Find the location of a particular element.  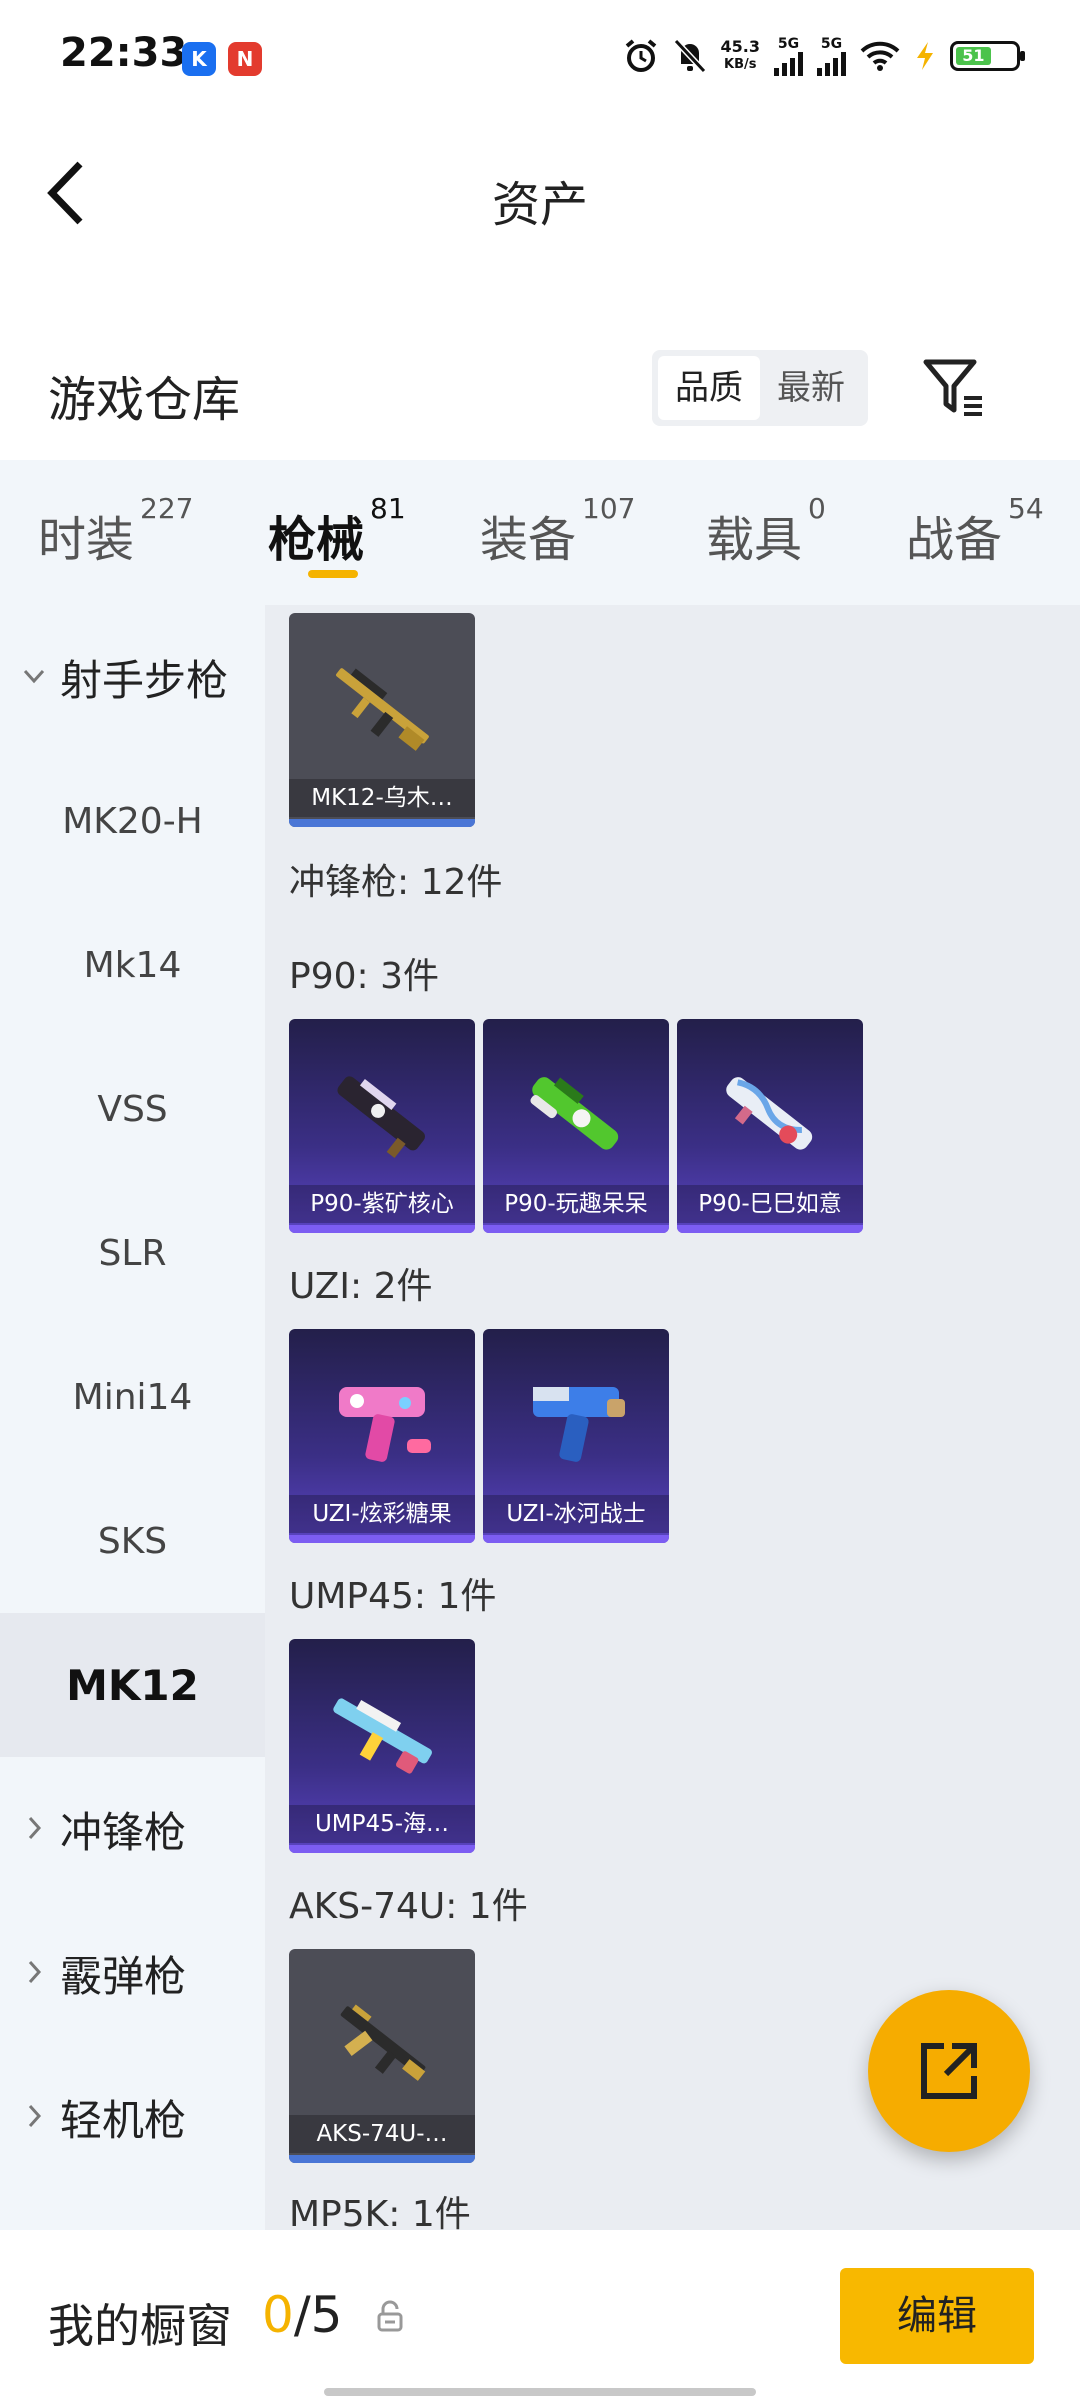

filter-button is located at coordinates (955, 389).